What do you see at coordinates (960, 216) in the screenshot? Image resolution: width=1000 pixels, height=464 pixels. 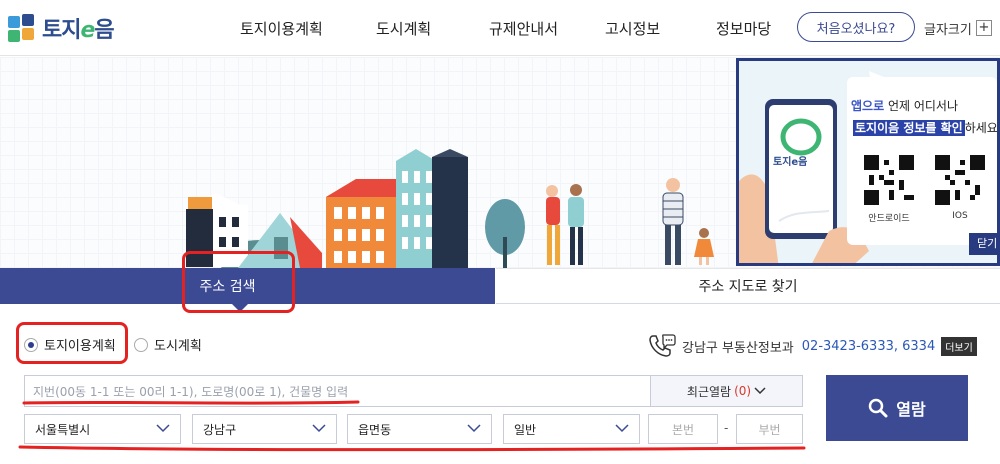 I see `qr-ios-label: IOS` at bounding box center [960, 216].